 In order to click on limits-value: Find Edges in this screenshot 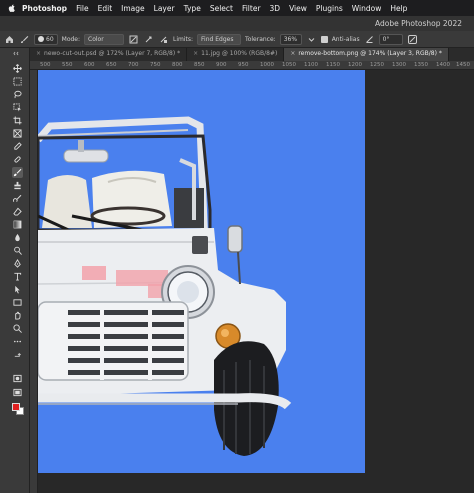, I will do `click(217, 39)`.